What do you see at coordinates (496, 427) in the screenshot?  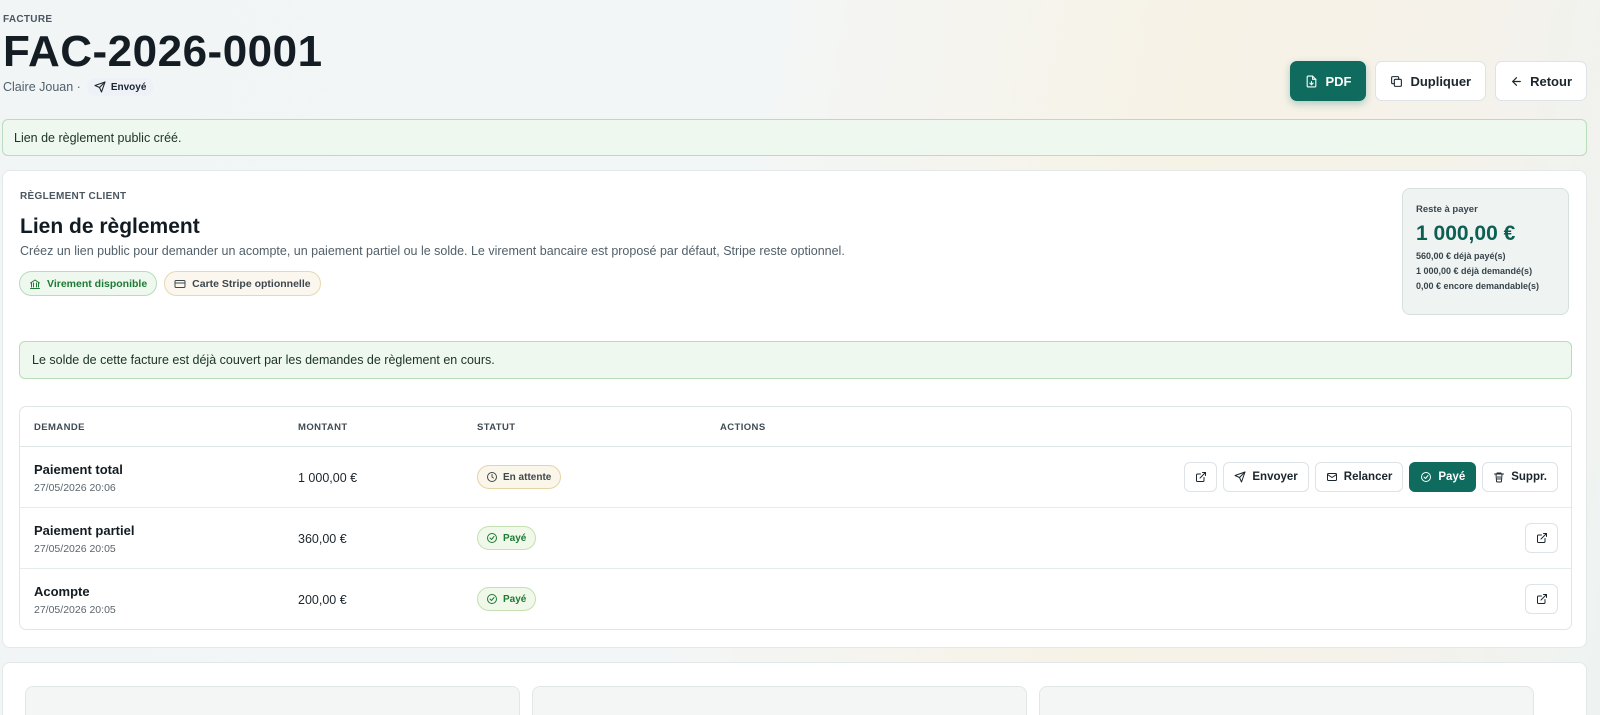 I see `column-header-status: STATUT` at bounding box center [496, 427].